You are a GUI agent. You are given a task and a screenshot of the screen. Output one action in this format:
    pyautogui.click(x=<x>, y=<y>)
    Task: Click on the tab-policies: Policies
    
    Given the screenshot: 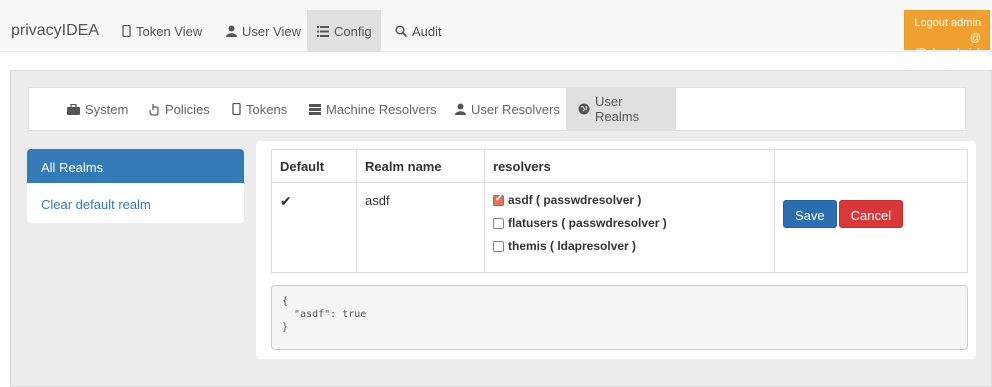 What is the action you would take?
    pyautogui.click(x=179, y=109)
    